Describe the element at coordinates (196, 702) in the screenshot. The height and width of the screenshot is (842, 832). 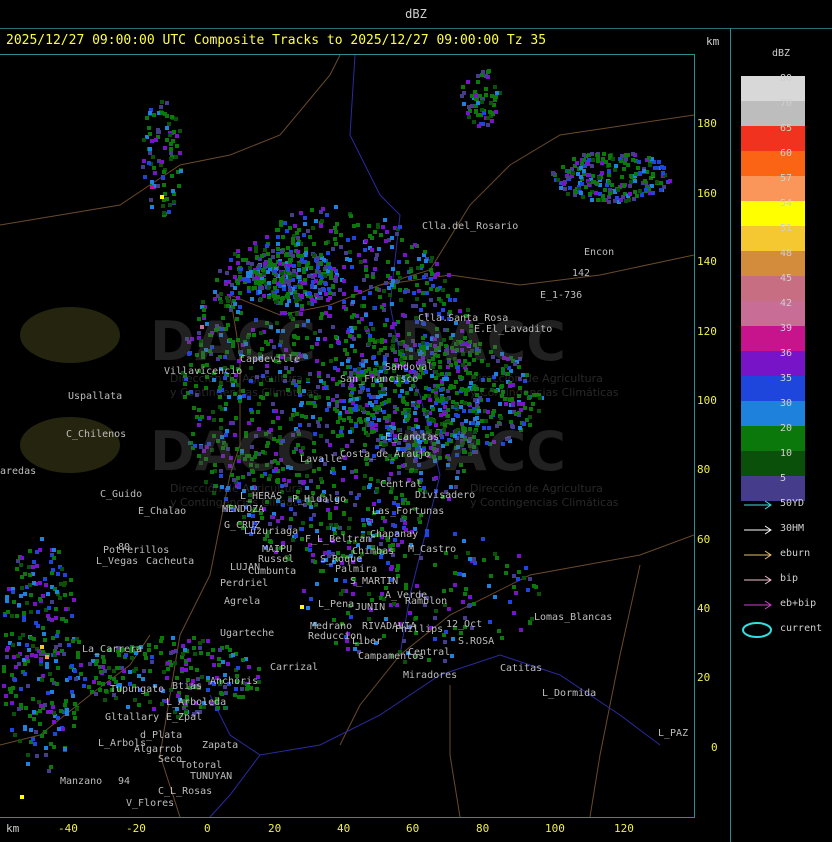
I see `city-label: L_Arboleda` at that location.